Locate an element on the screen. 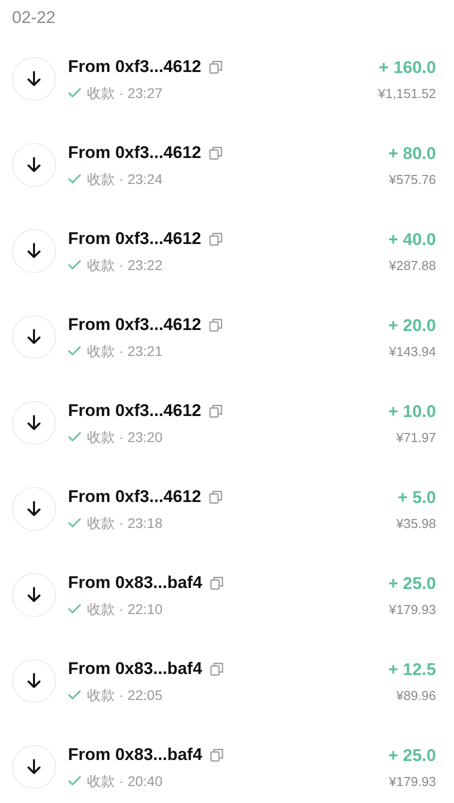 This screenshot has width=454, height=803. transaction-detail: 收款 · 23:20 is located at coordinates (124, 437).